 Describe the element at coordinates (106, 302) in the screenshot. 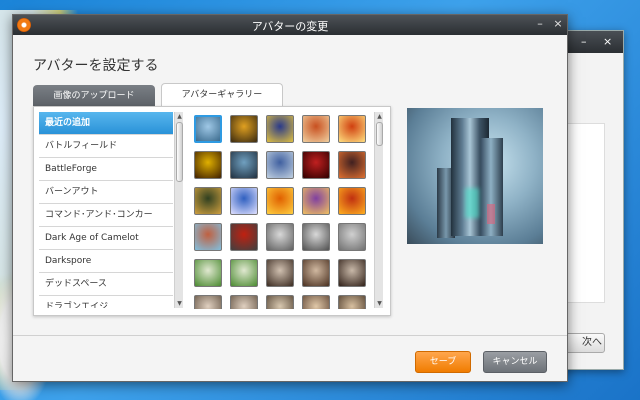

I see `category-item: ドラゴンエイジ` at that location.